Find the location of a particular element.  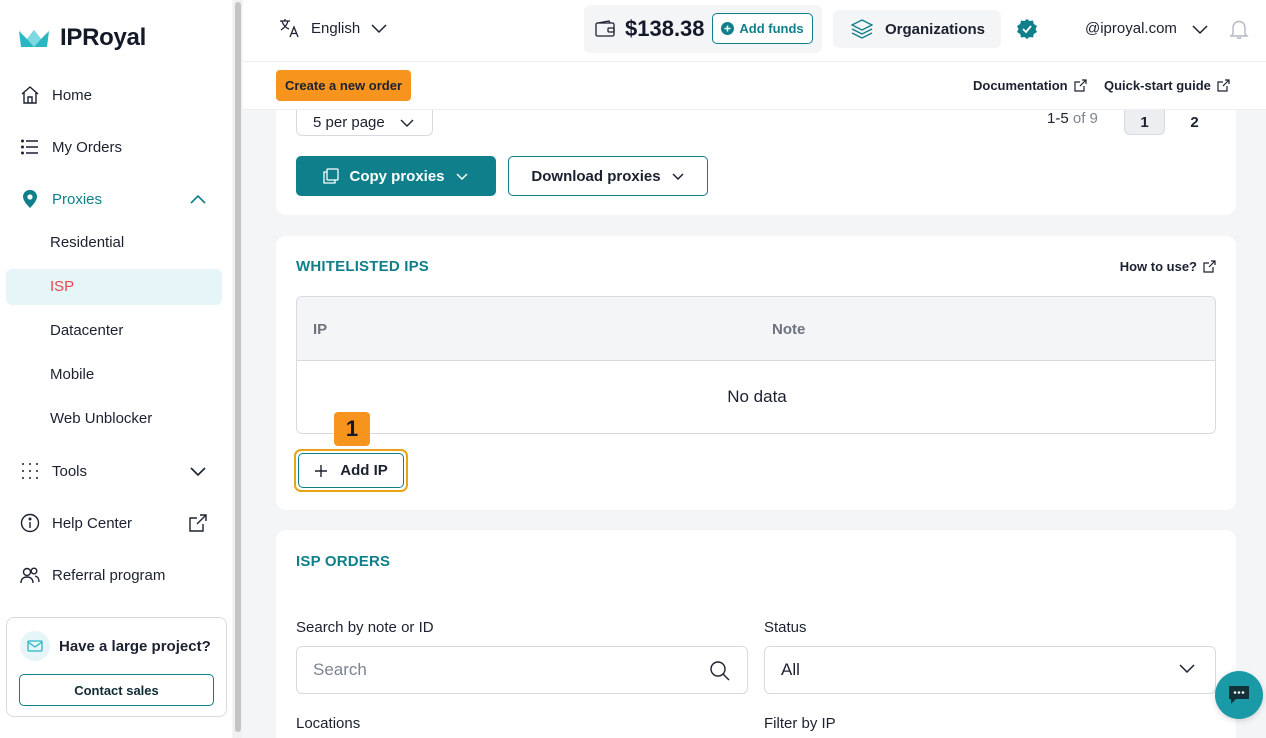

step-badge: 1 is located at coordinates (352, 429).